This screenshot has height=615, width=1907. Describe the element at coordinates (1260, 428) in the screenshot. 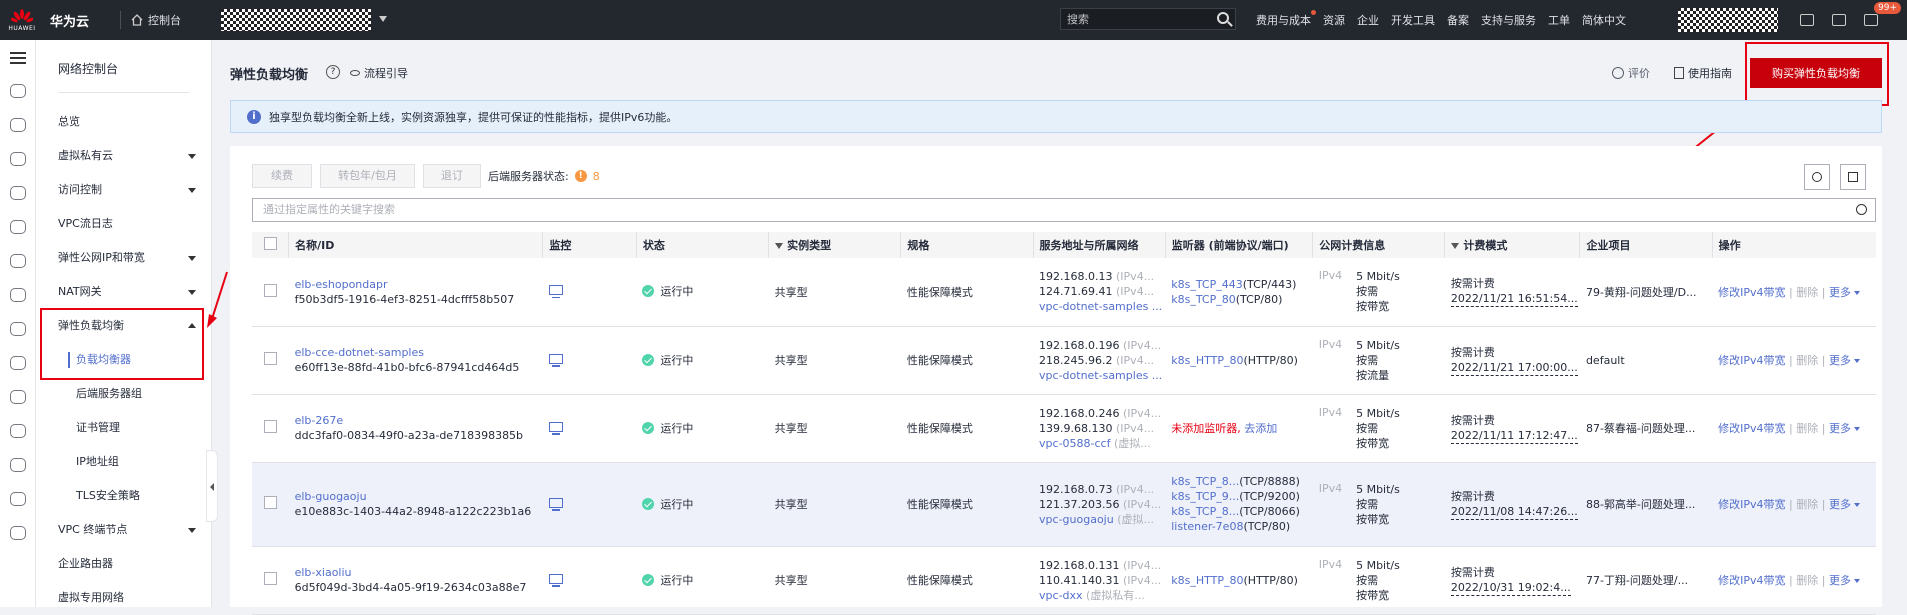

I see `add-listener-link: 去添加` at that location.